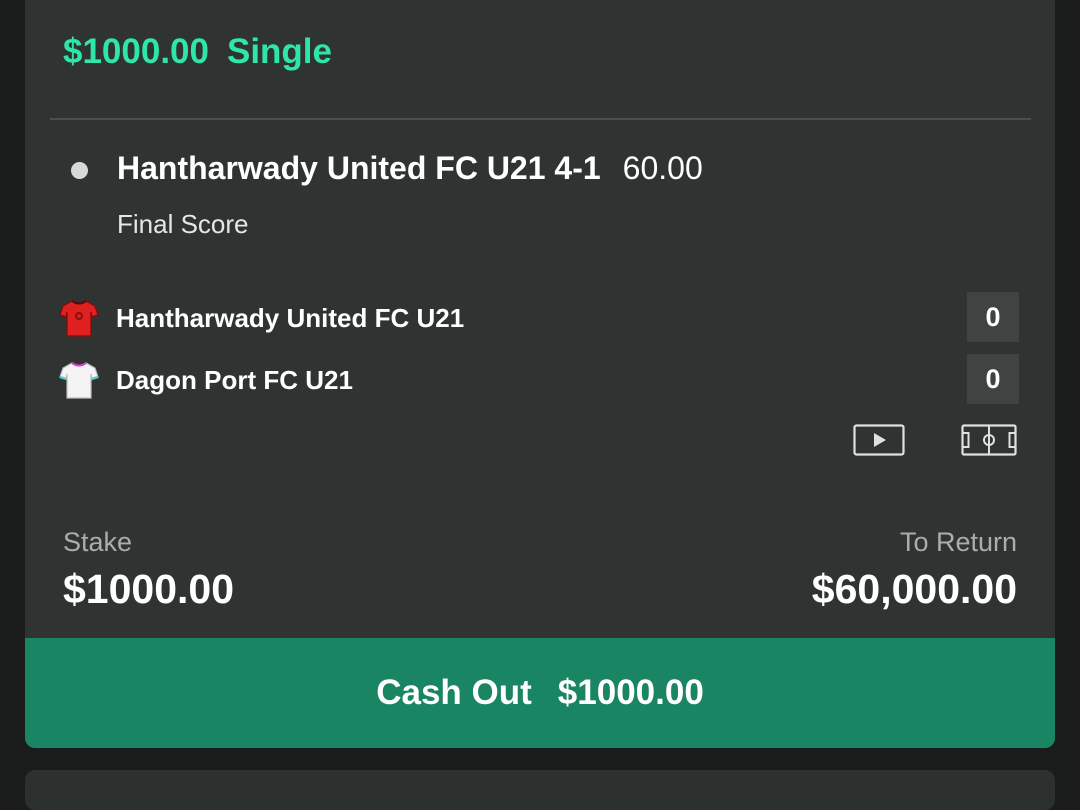  I want to click on stake-value: $1000.00, so click(149, 589).